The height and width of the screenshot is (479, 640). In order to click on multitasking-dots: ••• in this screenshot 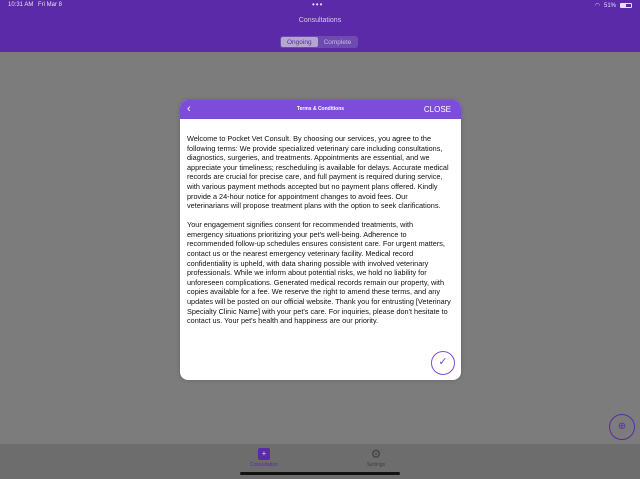, I will do `click(317, 4)`.